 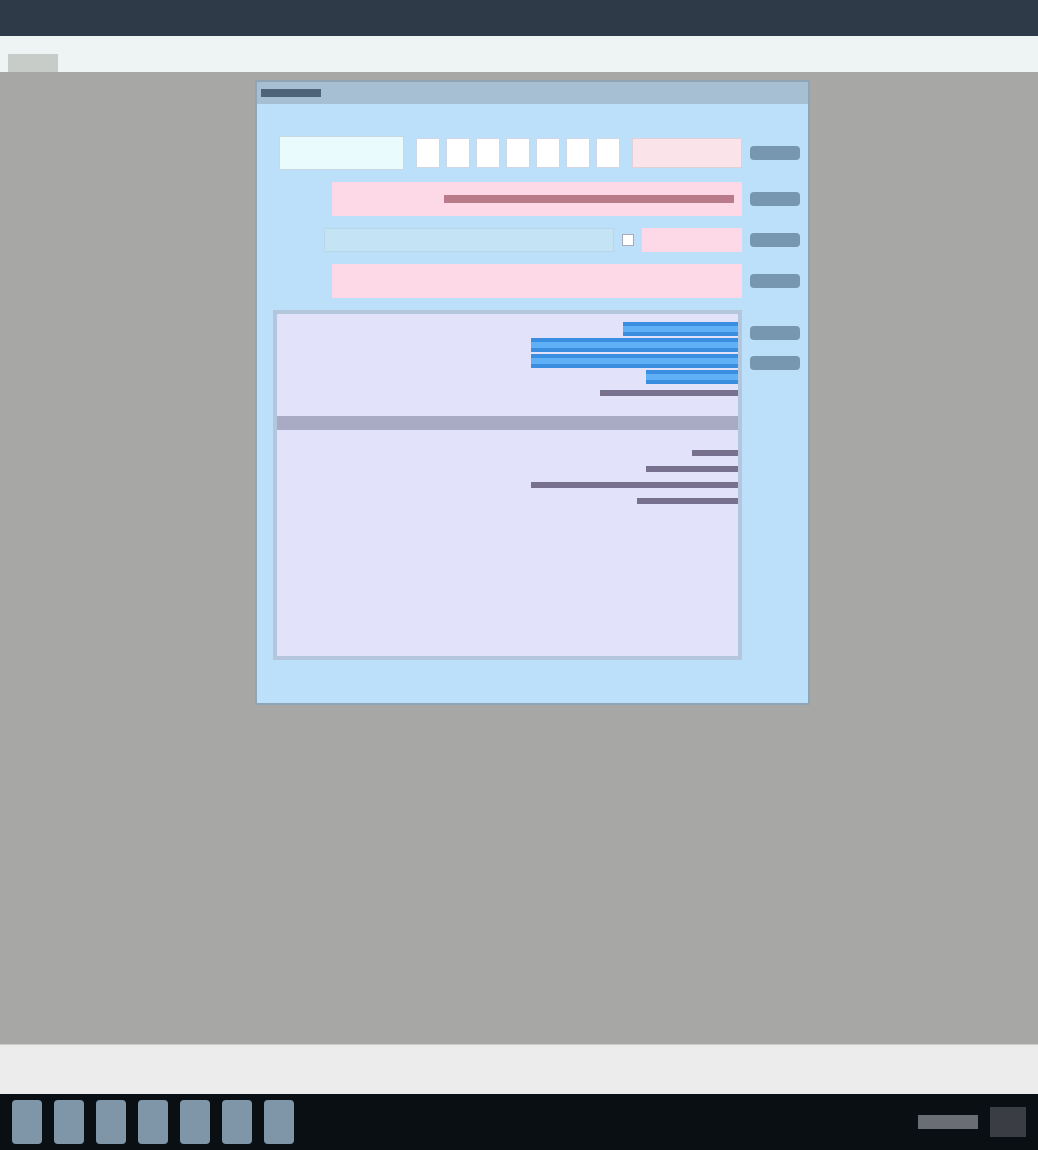 What do you see at coordinates (948, 1122) in the screenshot?
I see `tray-icon` at bounding box center [948, 1122].